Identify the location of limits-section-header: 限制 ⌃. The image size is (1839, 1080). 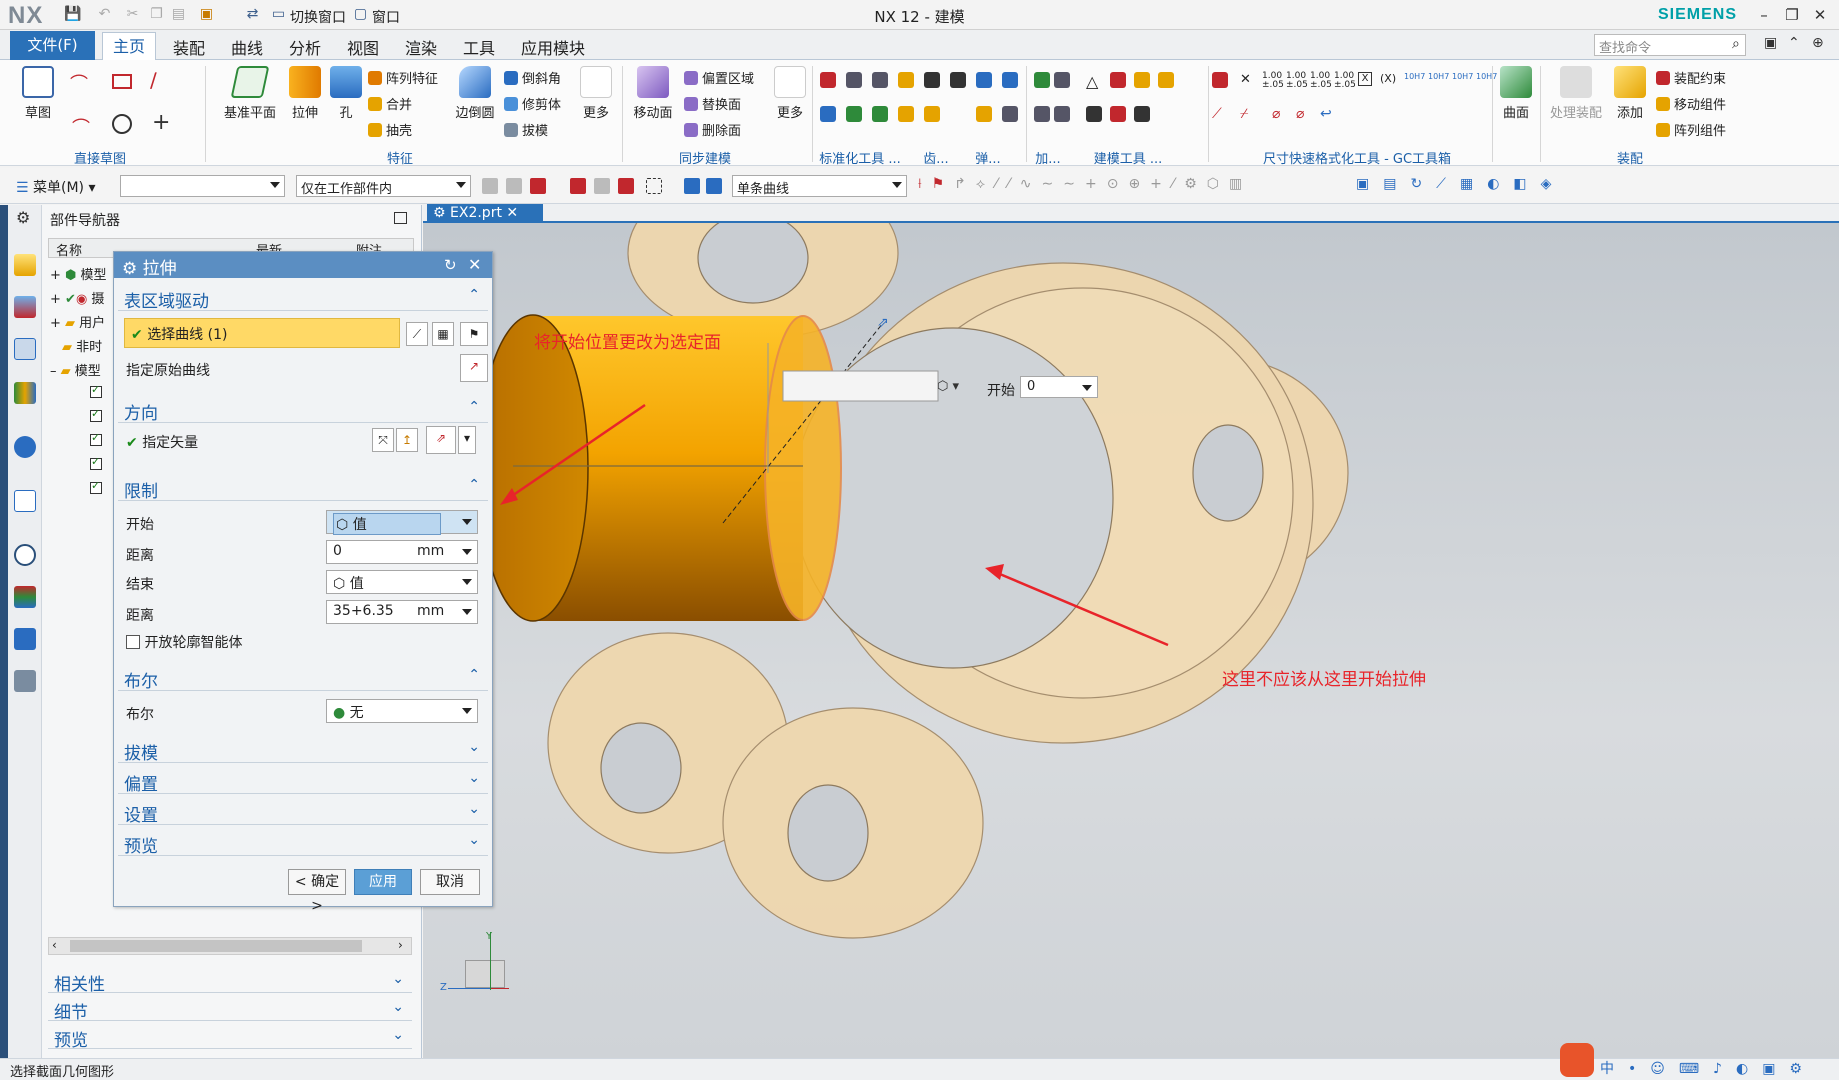
(303, 488).